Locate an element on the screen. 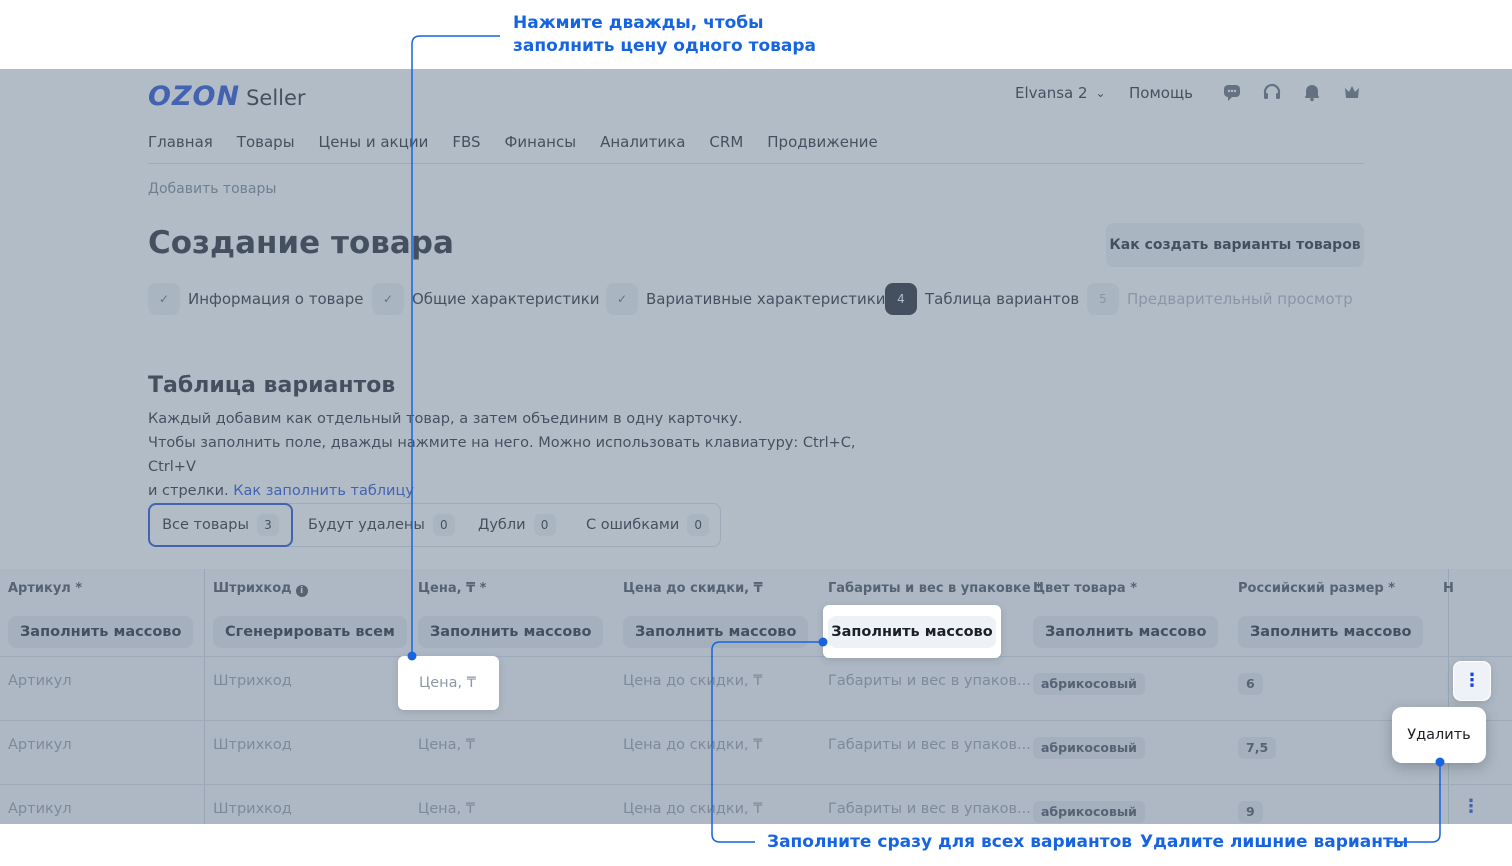 This screenshot has height=866, width=1512. tab-all-products: Все товары 3 is located at coordinates (220, 525).